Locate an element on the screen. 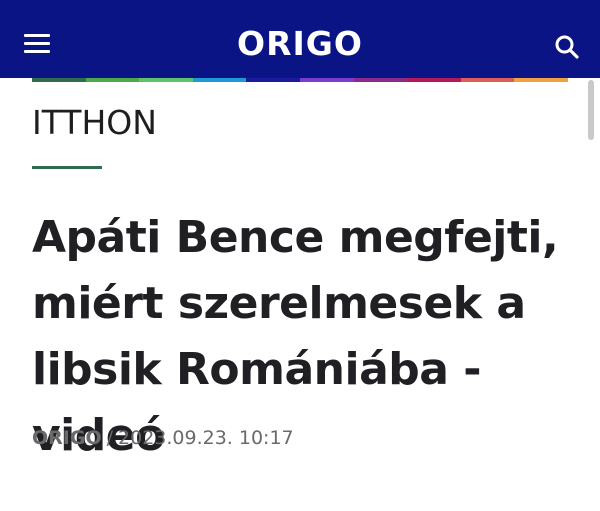  article-meta: ORIGO/2023.09.23. 10:17 is located at coordinates (163, 438).